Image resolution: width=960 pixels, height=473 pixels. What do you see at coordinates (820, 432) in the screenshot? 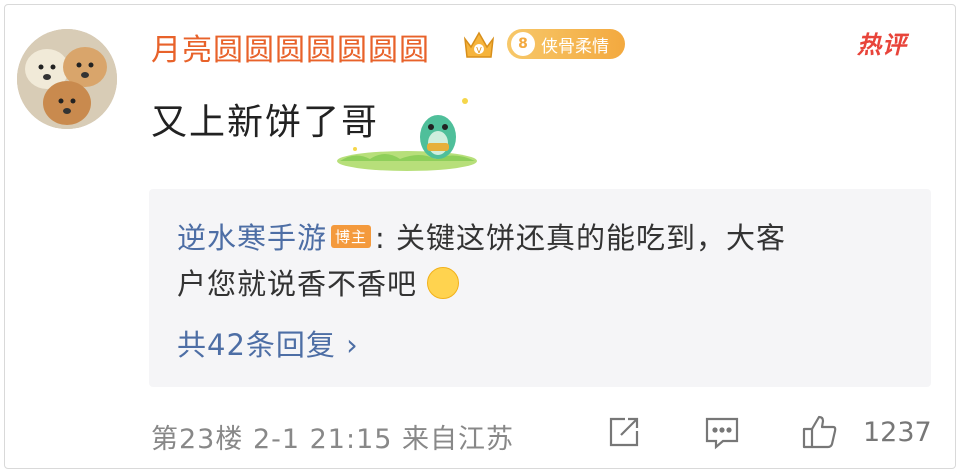
I see `like-icon` at bounding box center [820, 432].